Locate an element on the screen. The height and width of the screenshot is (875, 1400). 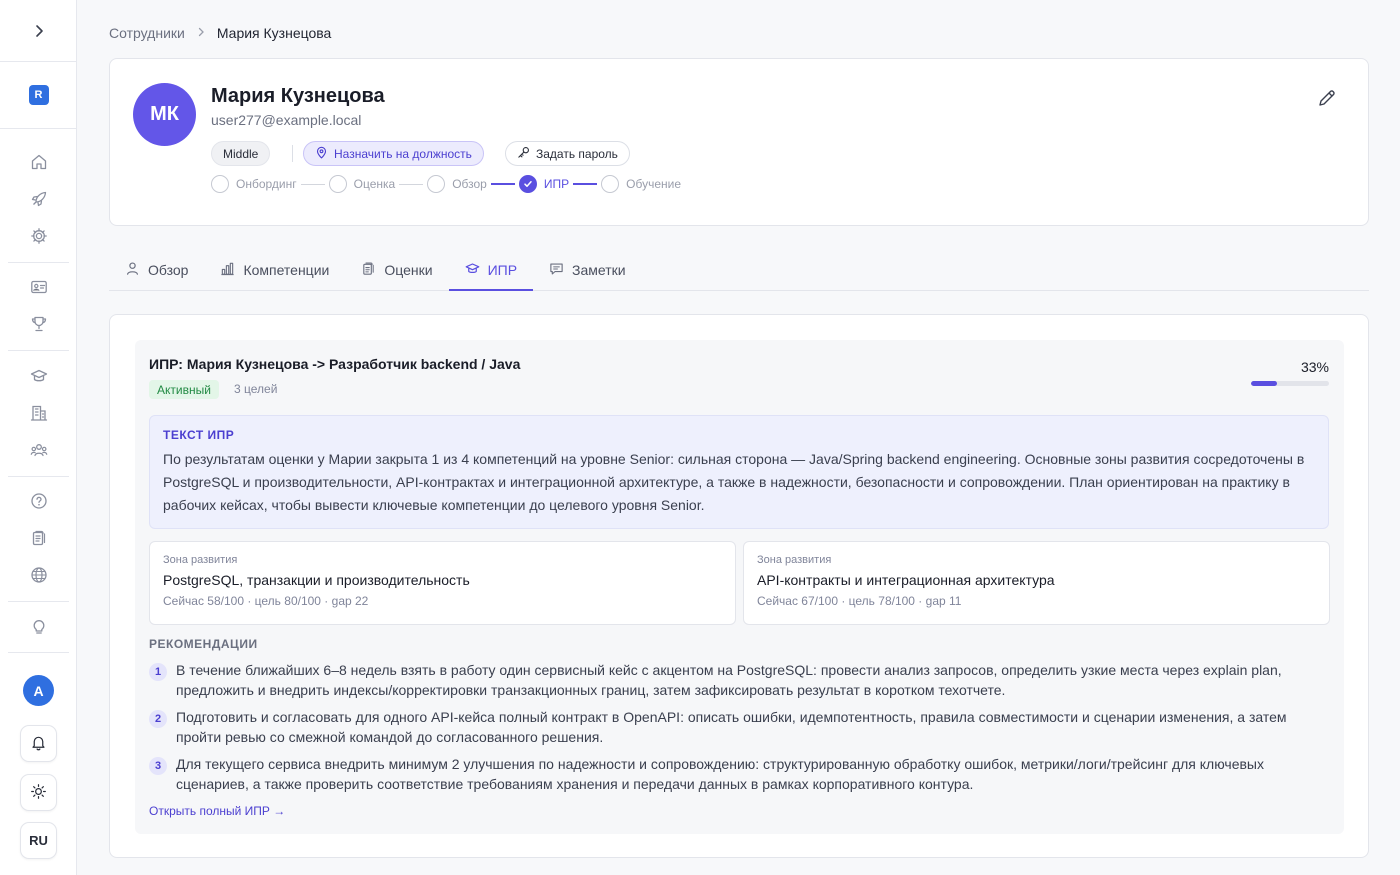
step-onboarding: Онбординг is located at coordinates (254, 184).